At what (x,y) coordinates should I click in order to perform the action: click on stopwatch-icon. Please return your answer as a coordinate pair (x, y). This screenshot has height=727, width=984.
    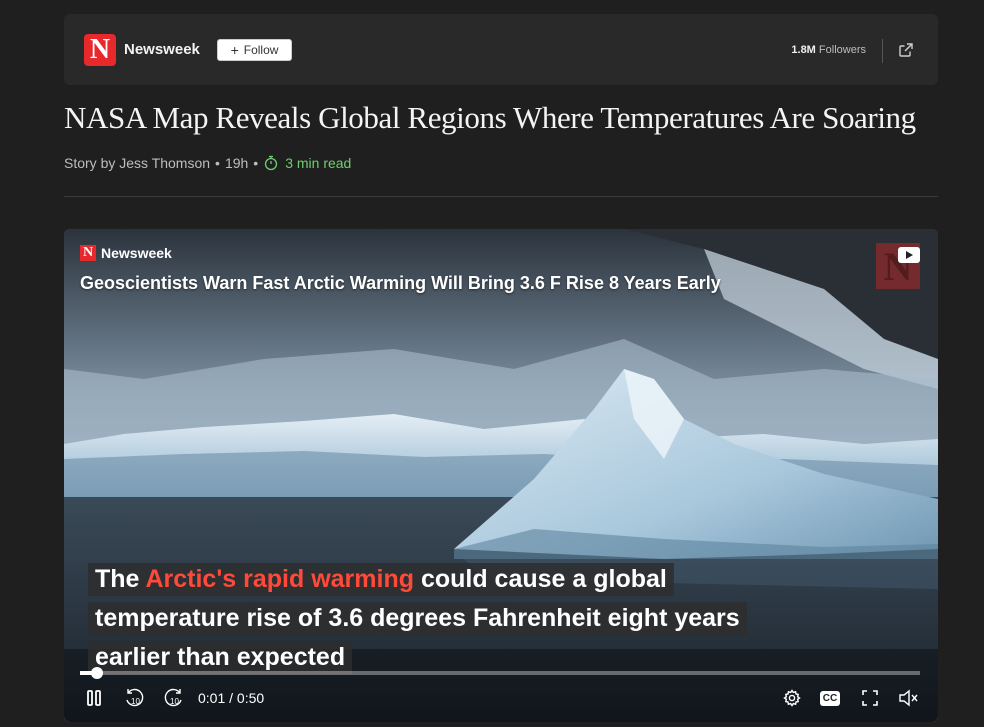
    Looking at the image, I should click on (271, 163).